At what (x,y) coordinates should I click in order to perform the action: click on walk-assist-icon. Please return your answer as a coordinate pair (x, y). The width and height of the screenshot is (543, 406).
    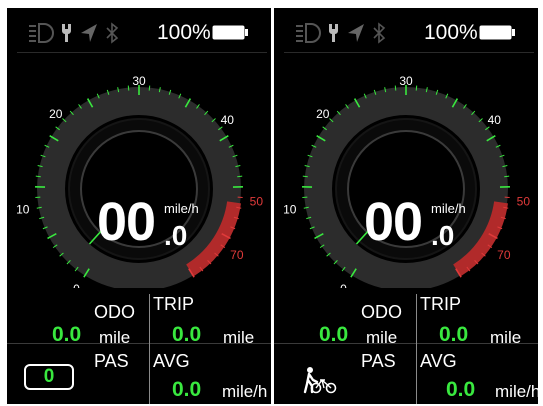
    Looking at the image, I should click on (320, 380).